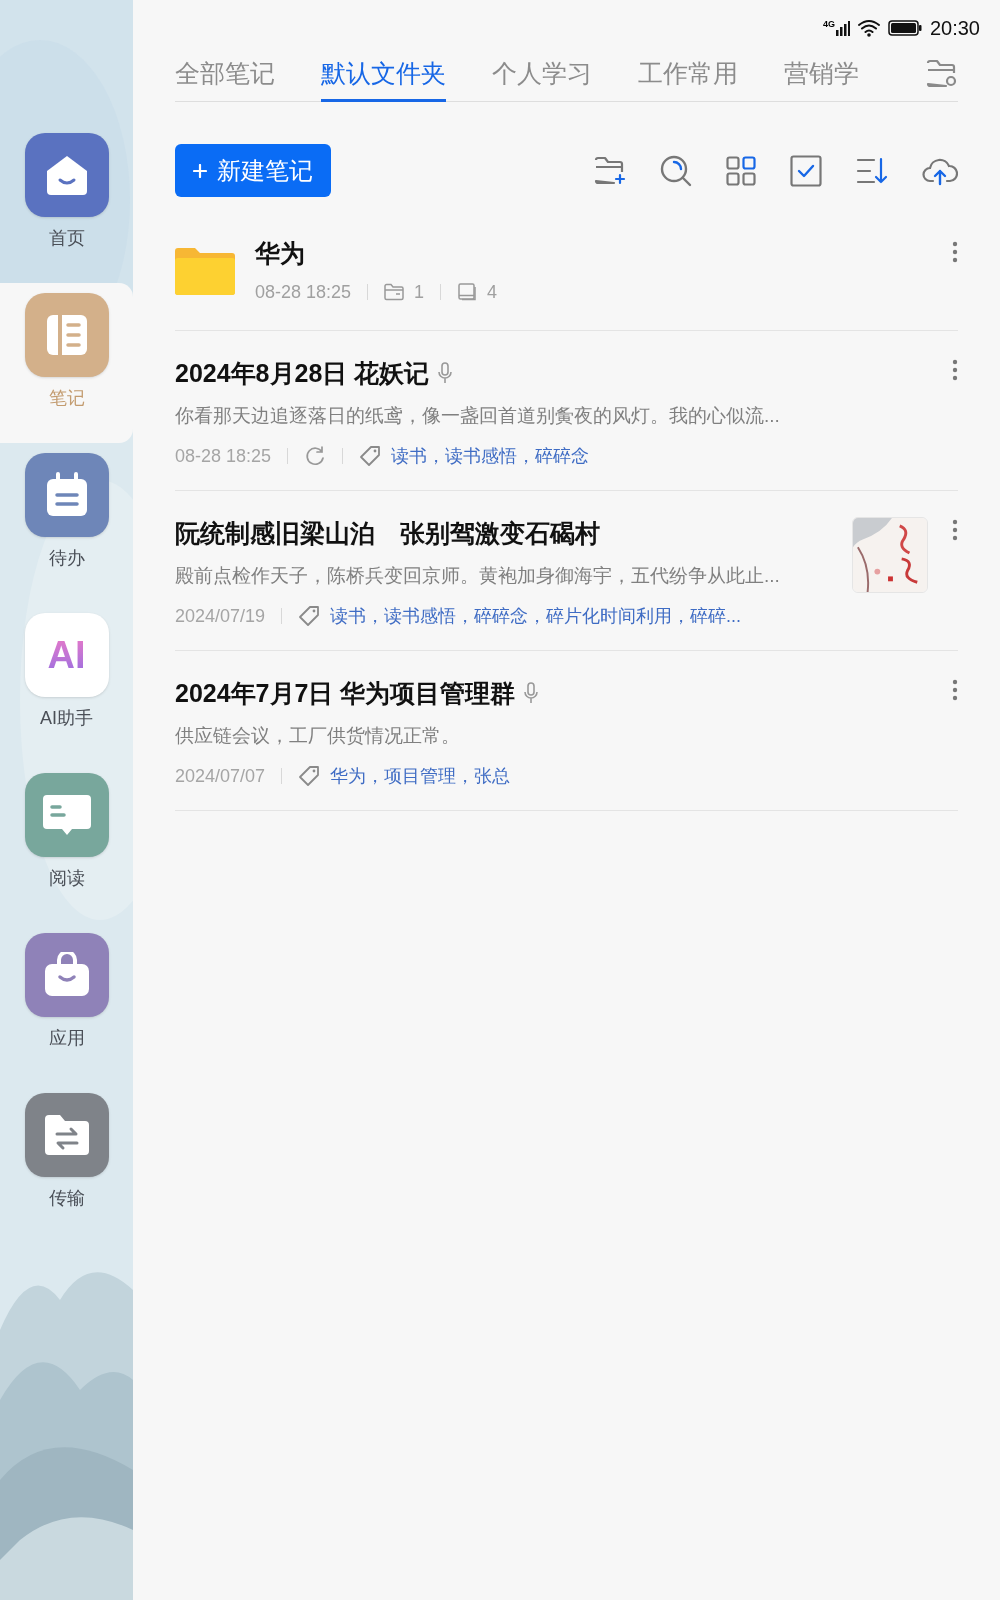 Image resolution: width=1000 pixels, height=1600 pixels. What do you see at coordinates (566, 730) in the screenshot?
I see `note-row: 2024年7月7日 华为项目管理群 供应链会议，工厂供货情况正常。 2024/07/07 华为，项目管理，张总` at bounding box center [566, 730].